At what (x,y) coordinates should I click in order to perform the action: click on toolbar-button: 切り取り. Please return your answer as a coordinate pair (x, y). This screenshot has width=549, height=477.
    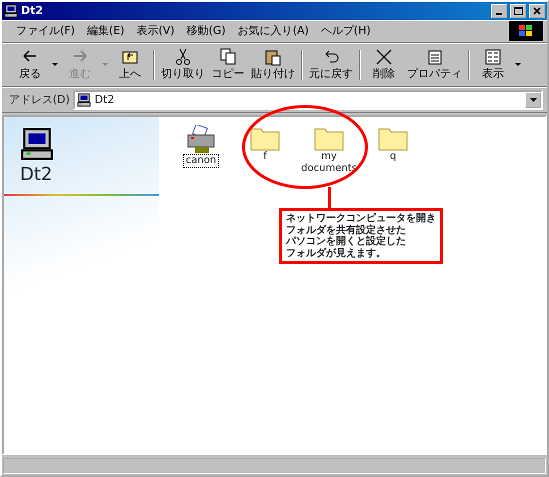
    Looking at the image, I should click on (183, 65).